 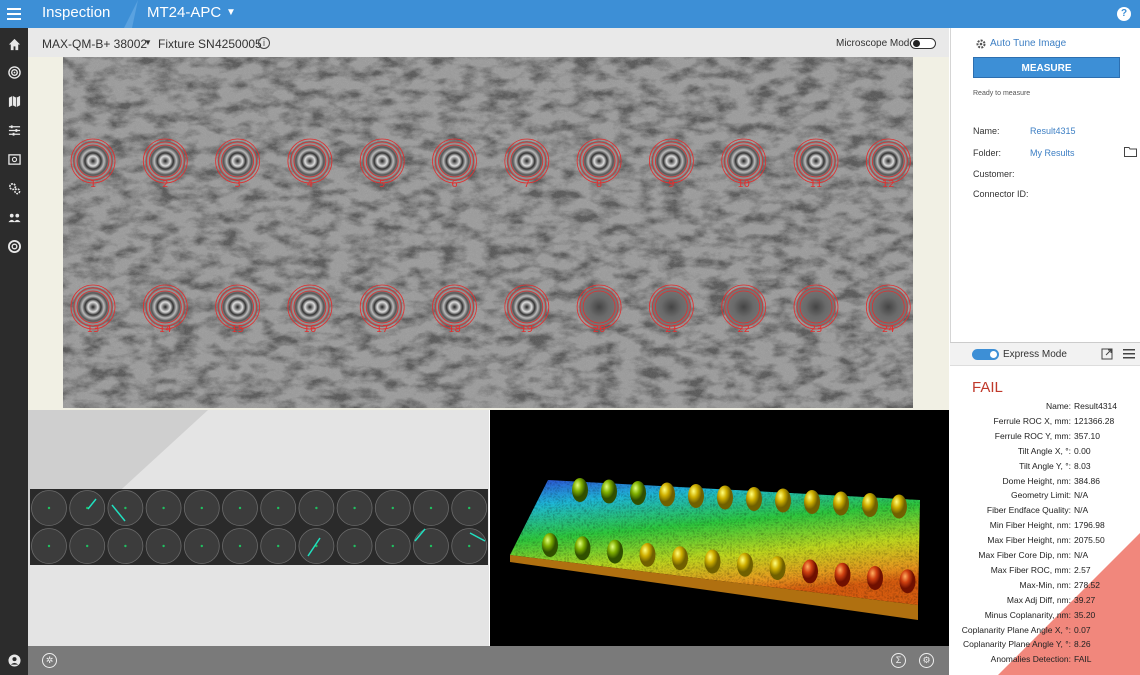 What do you see at coordinates (1029, 540) in the screenshot?
I see `result-label: Max Fiber Height, nm:` at bounding box center [1029, 540].